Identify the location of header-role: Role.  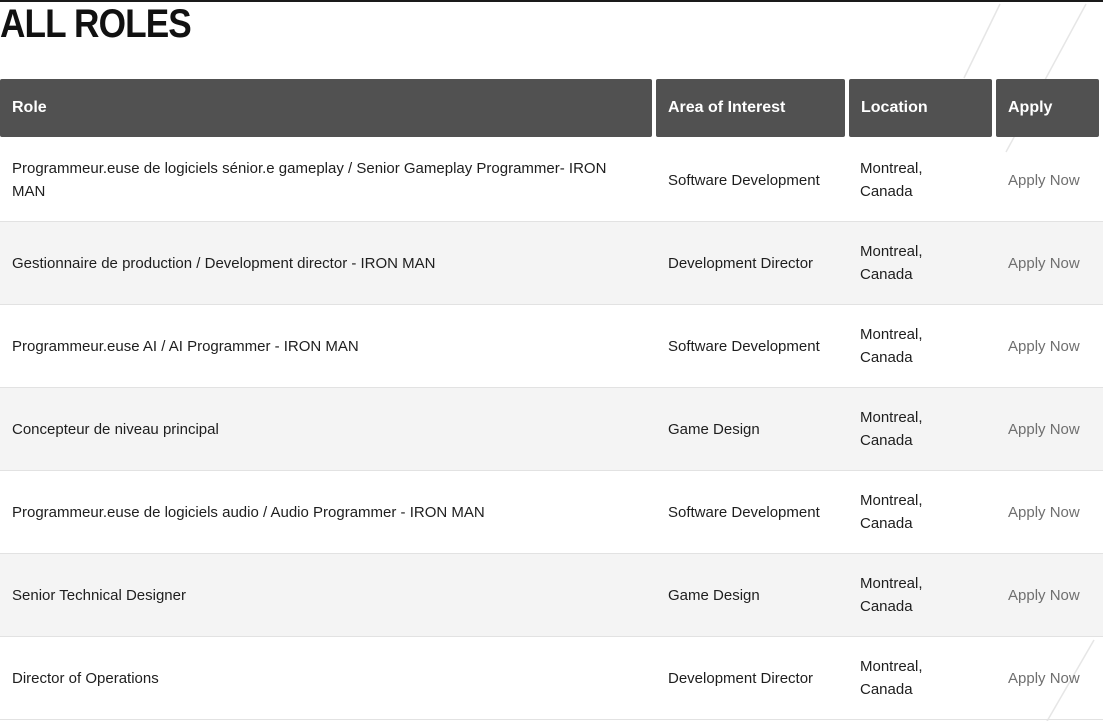
(326, 108).